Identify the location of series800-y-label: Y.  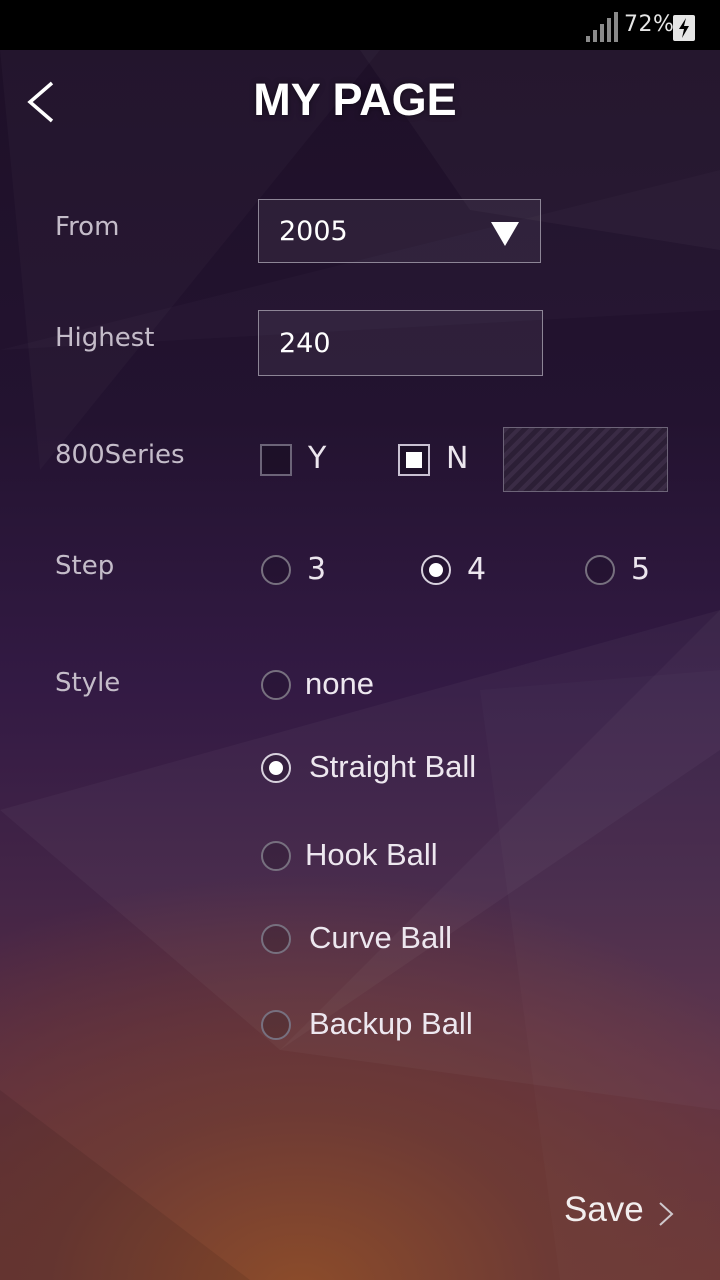
(317, 458).